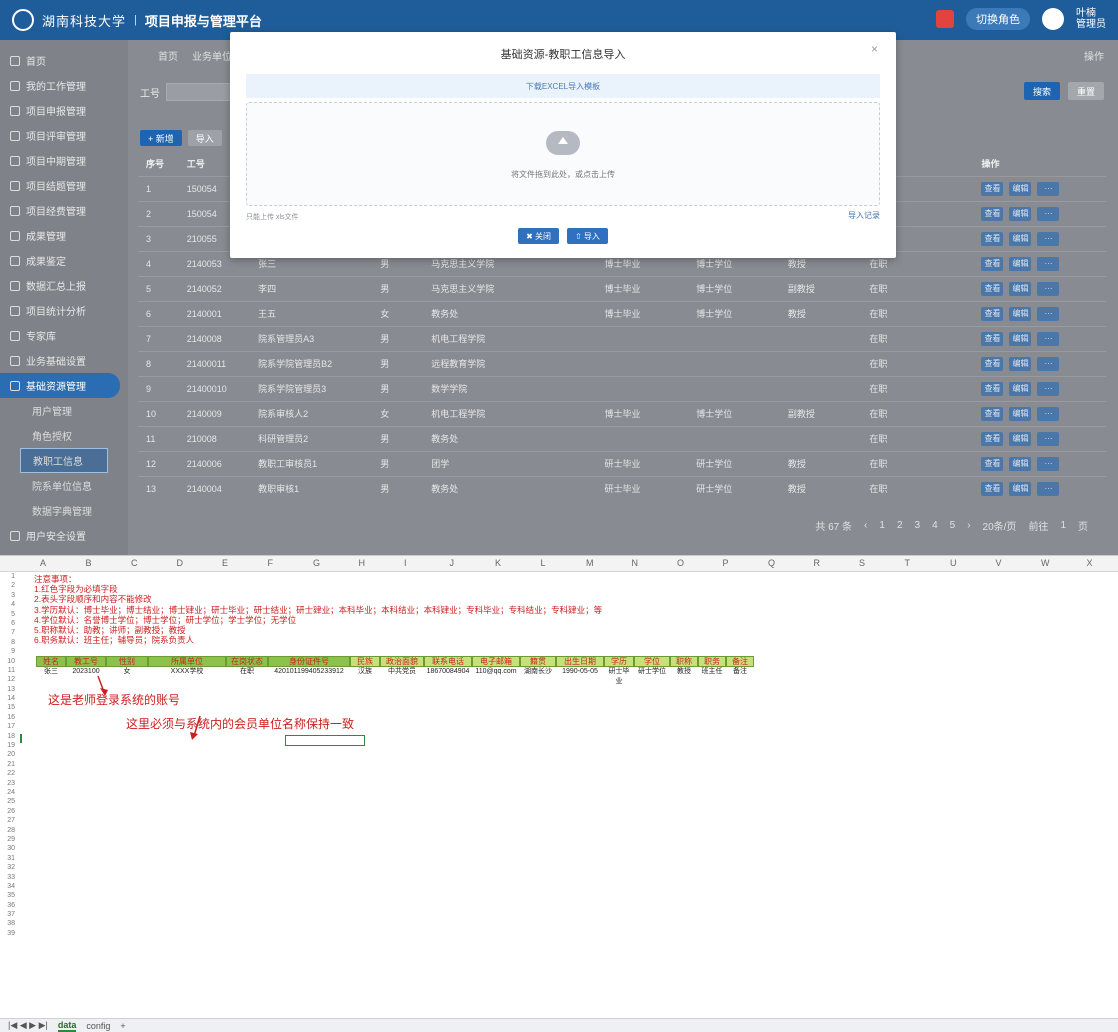 The width and height of the screenshot is (1118, 1032). What do you see at coordinates (587, 236) in the screenshot?
I see `import-confirm-button: ⇧ 导入` at bounding box center [587, 236].